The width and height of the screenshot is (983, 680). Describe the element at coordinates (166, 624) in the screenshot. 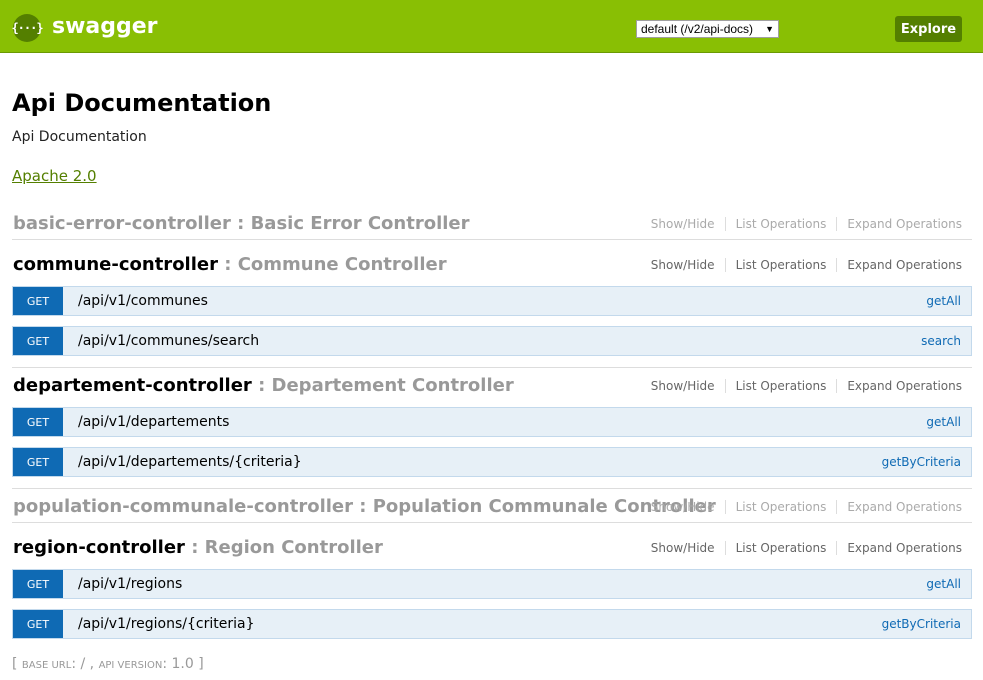

I see `endpoint-path: /api/v1/regions/{criteria}` at that location.